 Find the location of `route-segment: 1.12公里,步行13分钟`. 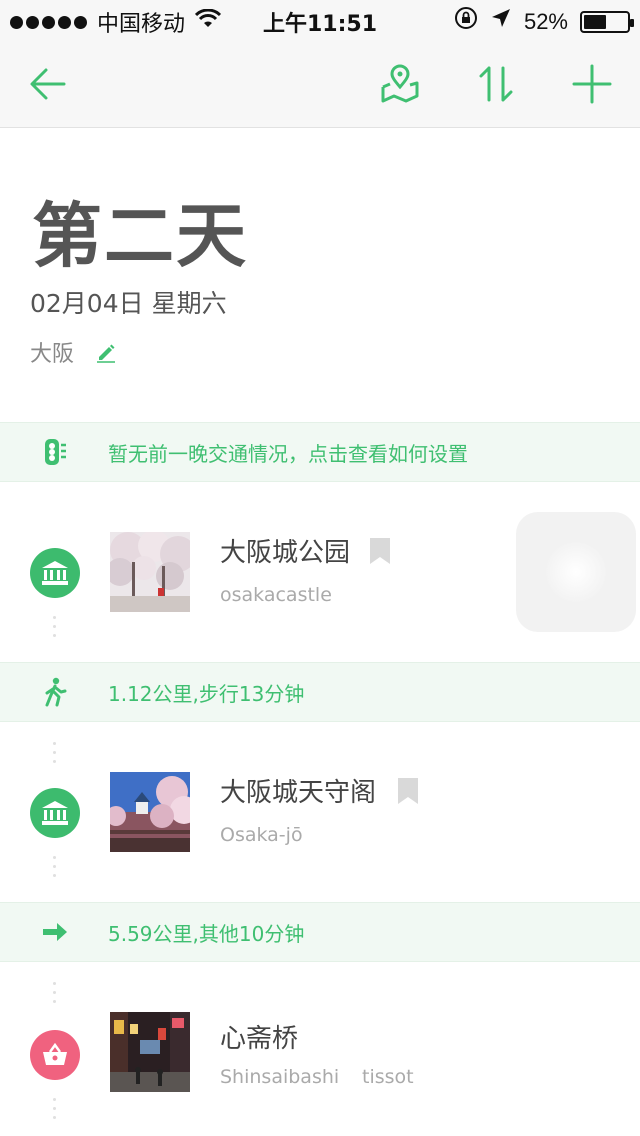

route-segment: 1.12公里,步行13分钟 is located at coordinates (320, 692).